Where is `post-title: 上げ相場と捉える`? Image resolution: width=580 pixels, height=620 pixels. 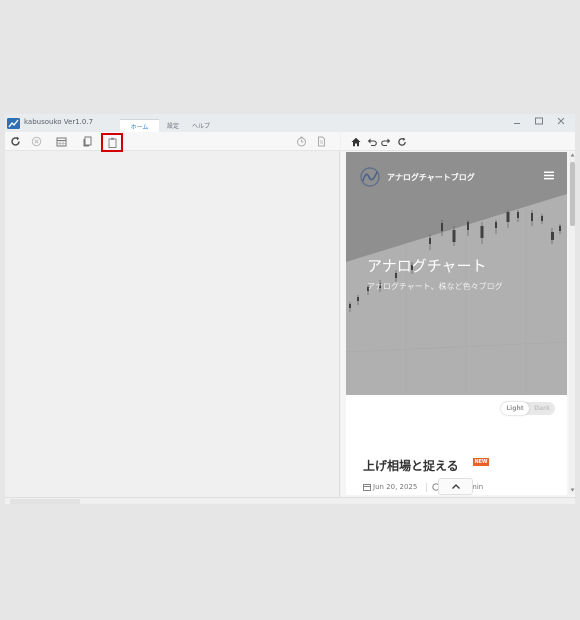
post-title: 上げ相場と捉える is located at coordinates (411, 465).